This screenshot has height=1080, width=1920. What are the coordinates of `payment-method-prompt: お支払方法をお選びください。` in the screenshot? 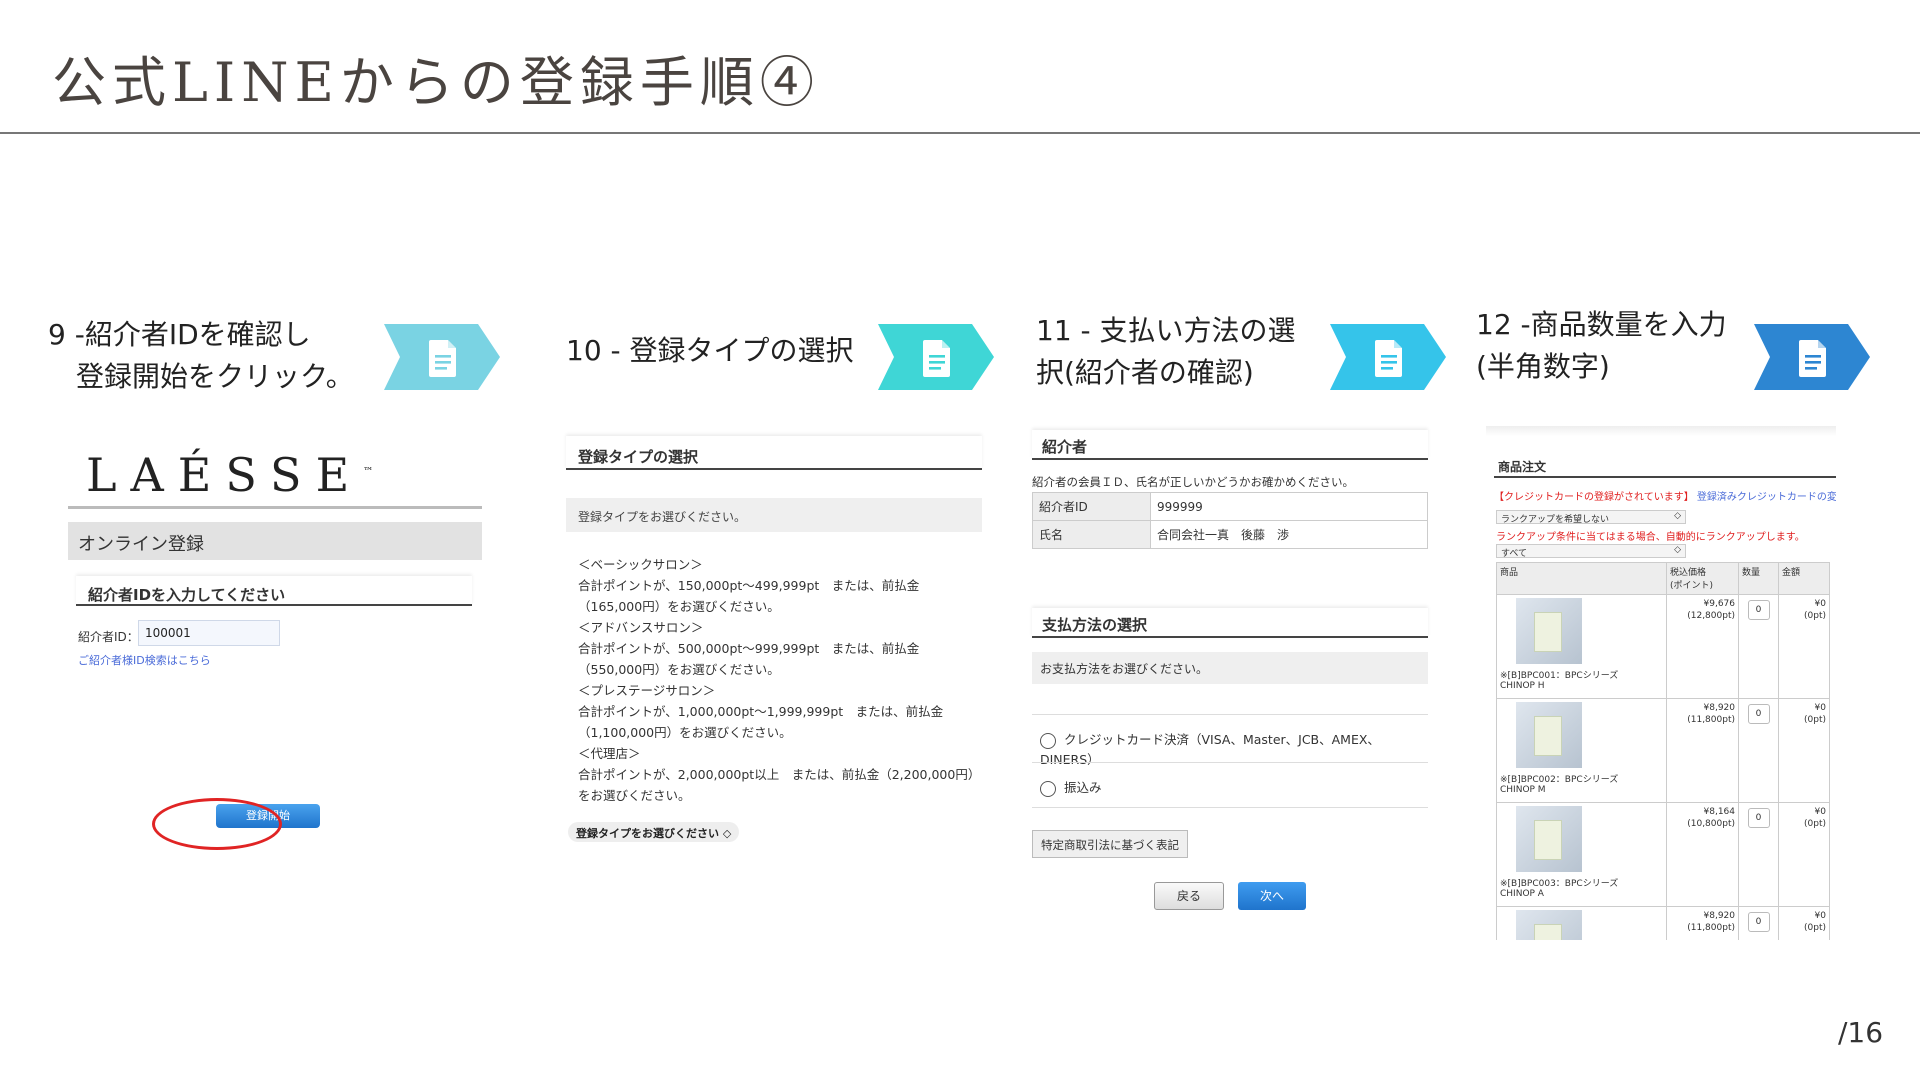 It's located at (1230, 668).